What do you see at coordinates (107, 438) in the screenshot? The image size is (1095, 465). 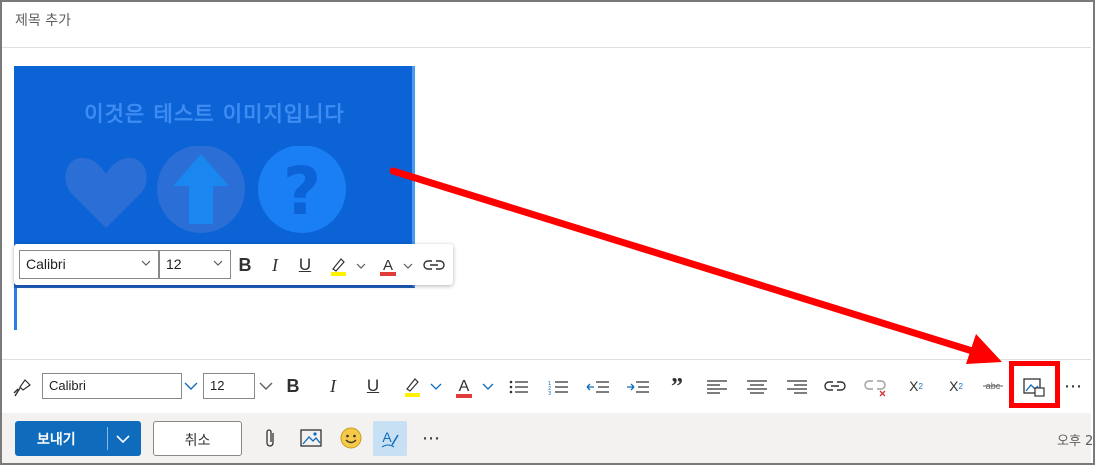 I see `send-divider` at bounding box center [107, 438].